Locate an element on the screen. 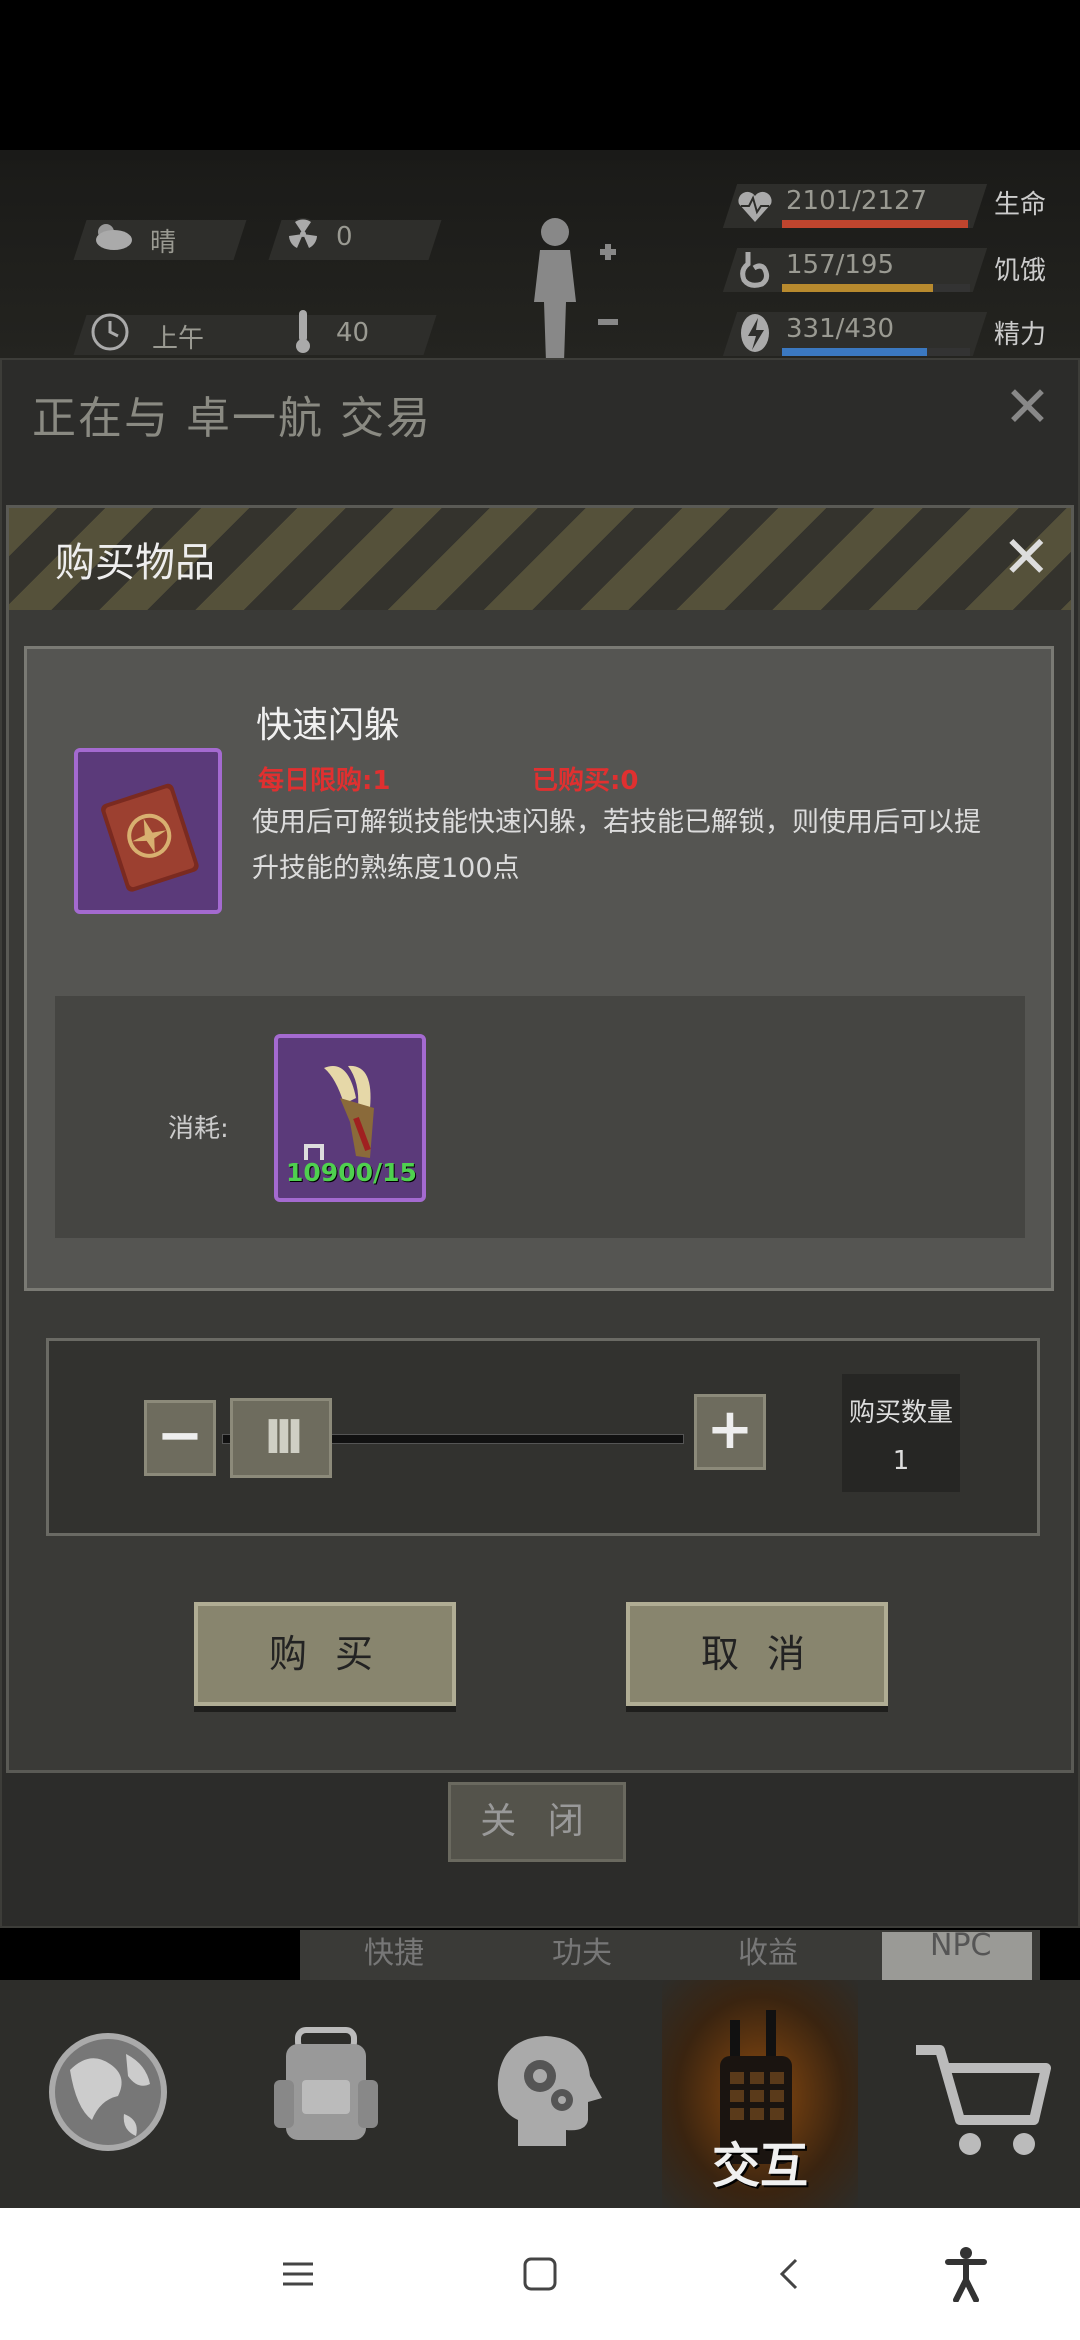 The height and width of the screenshot is (2340, 1080). trade-title: 正在与 卓一航 交易 is located at coordinates (232, 418).